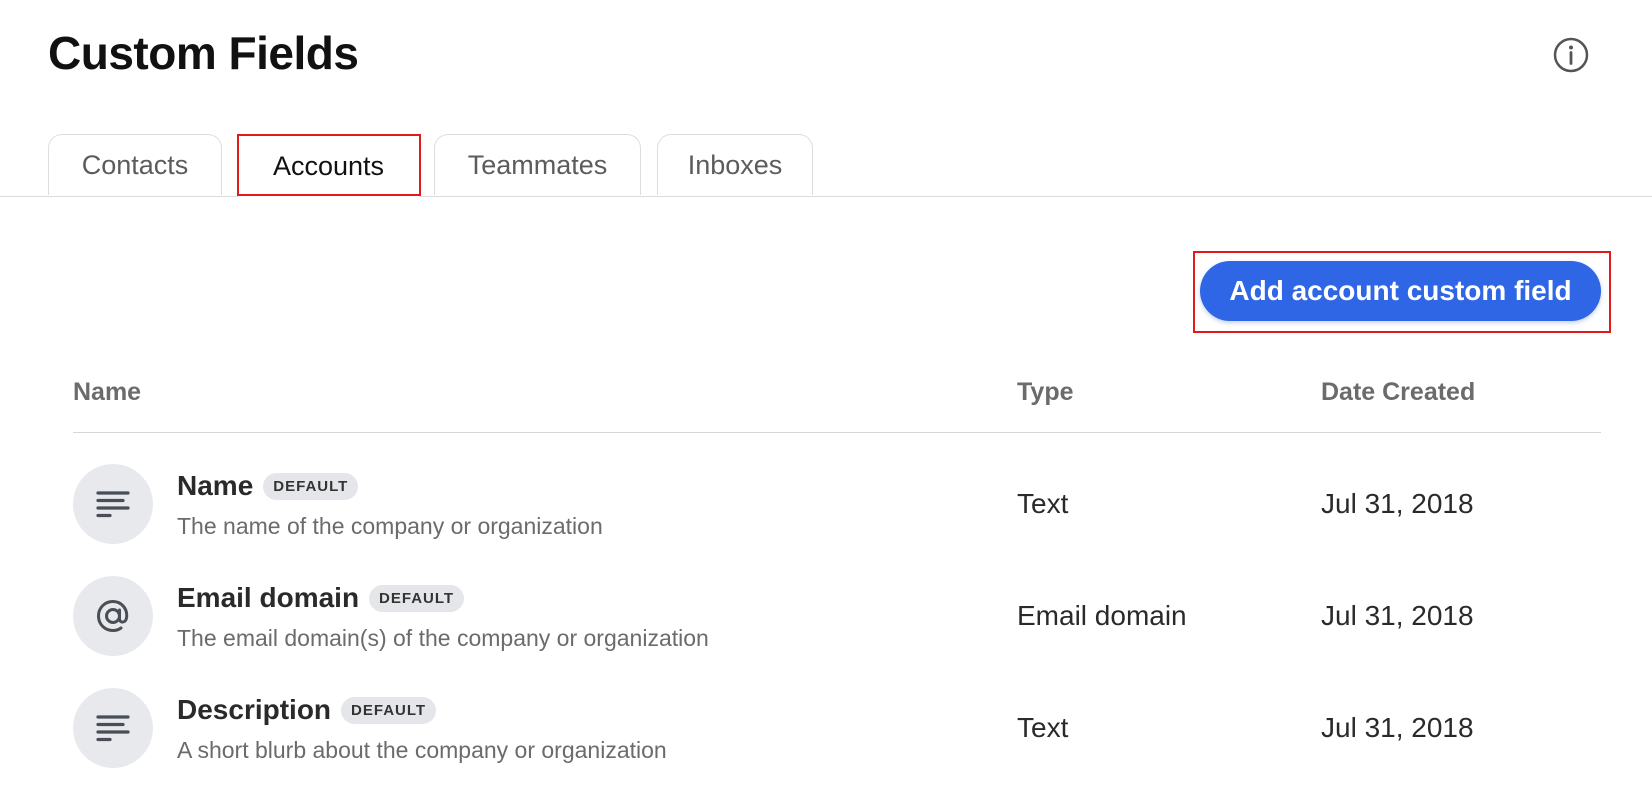 The width and height of the screenshot is (1652, 788). I want to click on column-header-date-created: Date Created, so click(1398, 392).